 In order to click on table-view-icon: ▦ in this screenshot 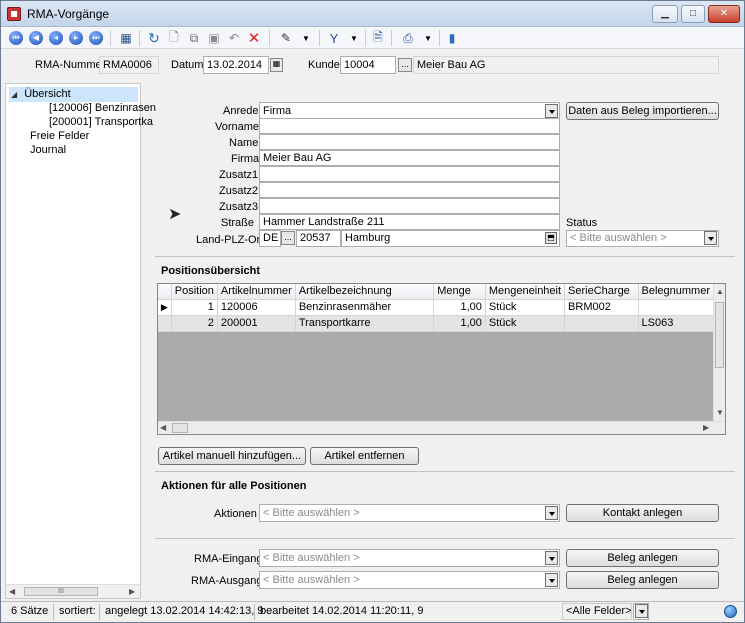, I will do `click(126, 38)`.